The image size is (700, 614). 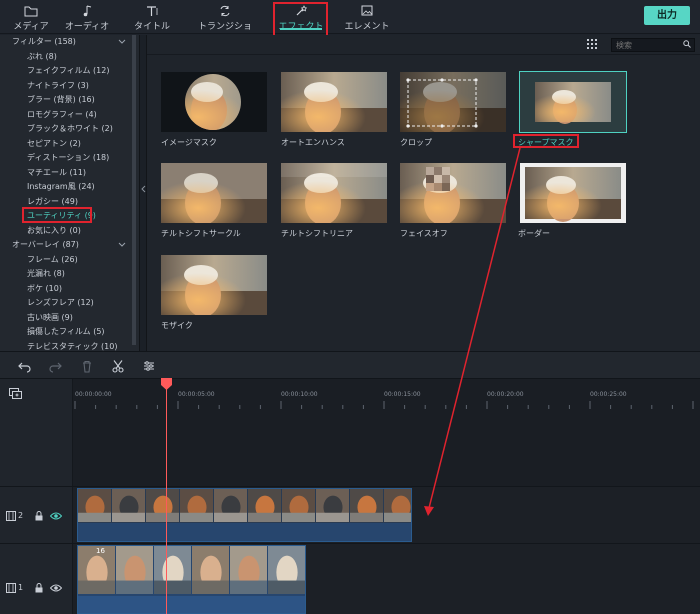 I want to click on tilt-shift-linear-preview, so click(x=334, y=193).